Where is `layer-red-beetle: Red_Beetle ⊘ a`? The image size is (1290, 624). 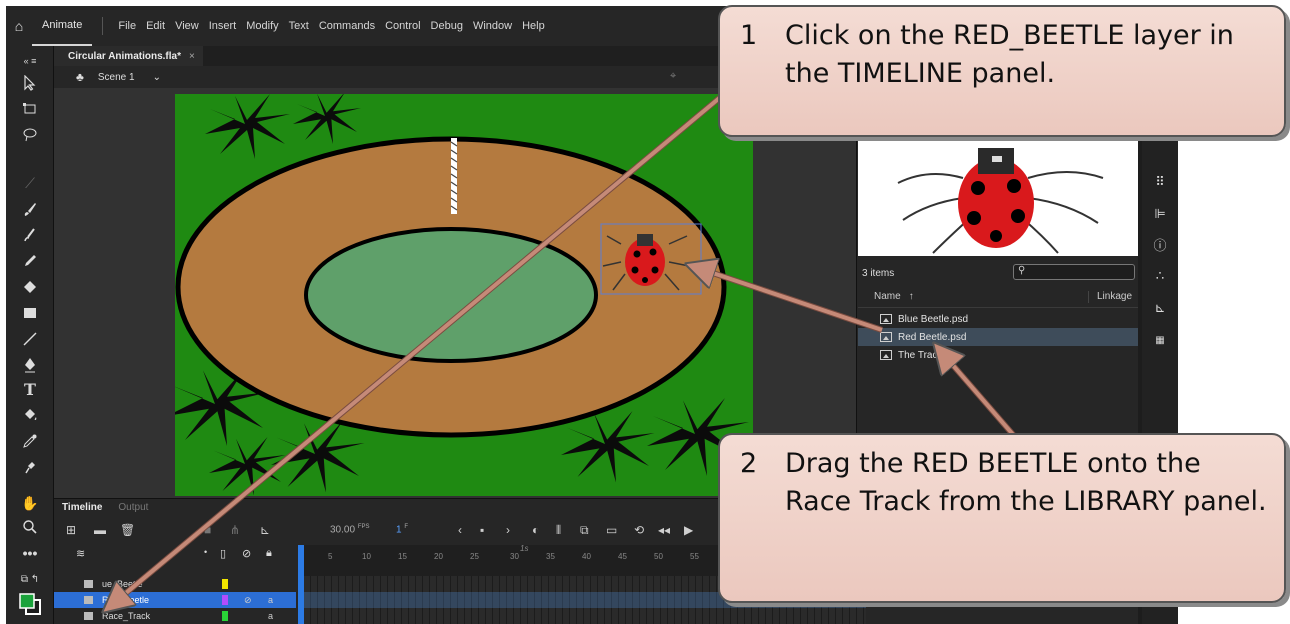 layer-red-beetle: Red_Beetle ⊘ a is located at coordinates (175, 600).